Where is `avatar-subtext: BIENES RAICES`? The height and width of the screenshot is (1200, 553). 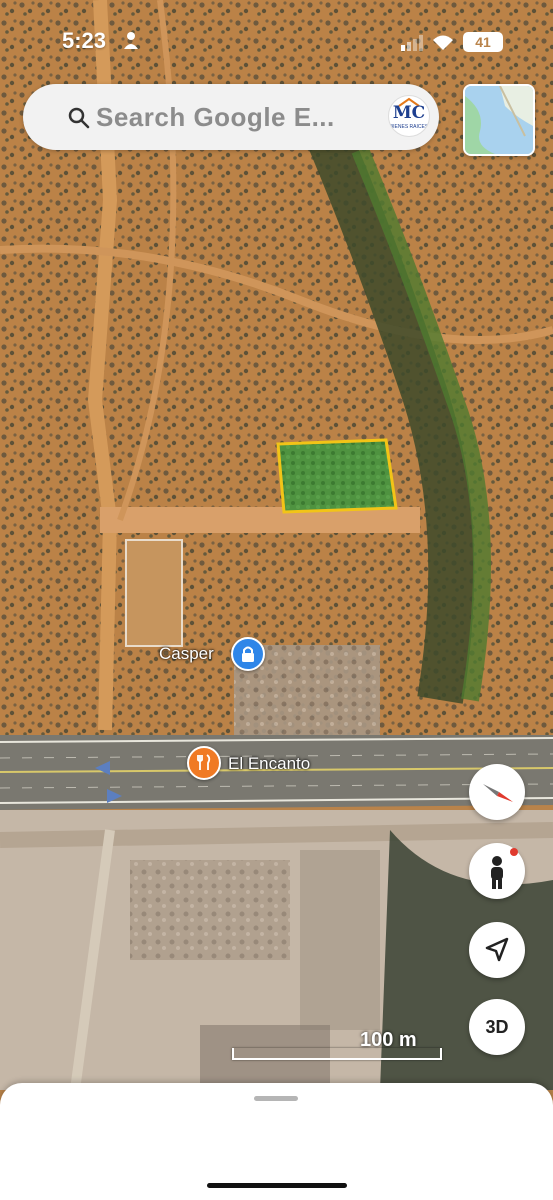
avatar-subtext: BIENES RAICES is located at coordinates (409, 127).